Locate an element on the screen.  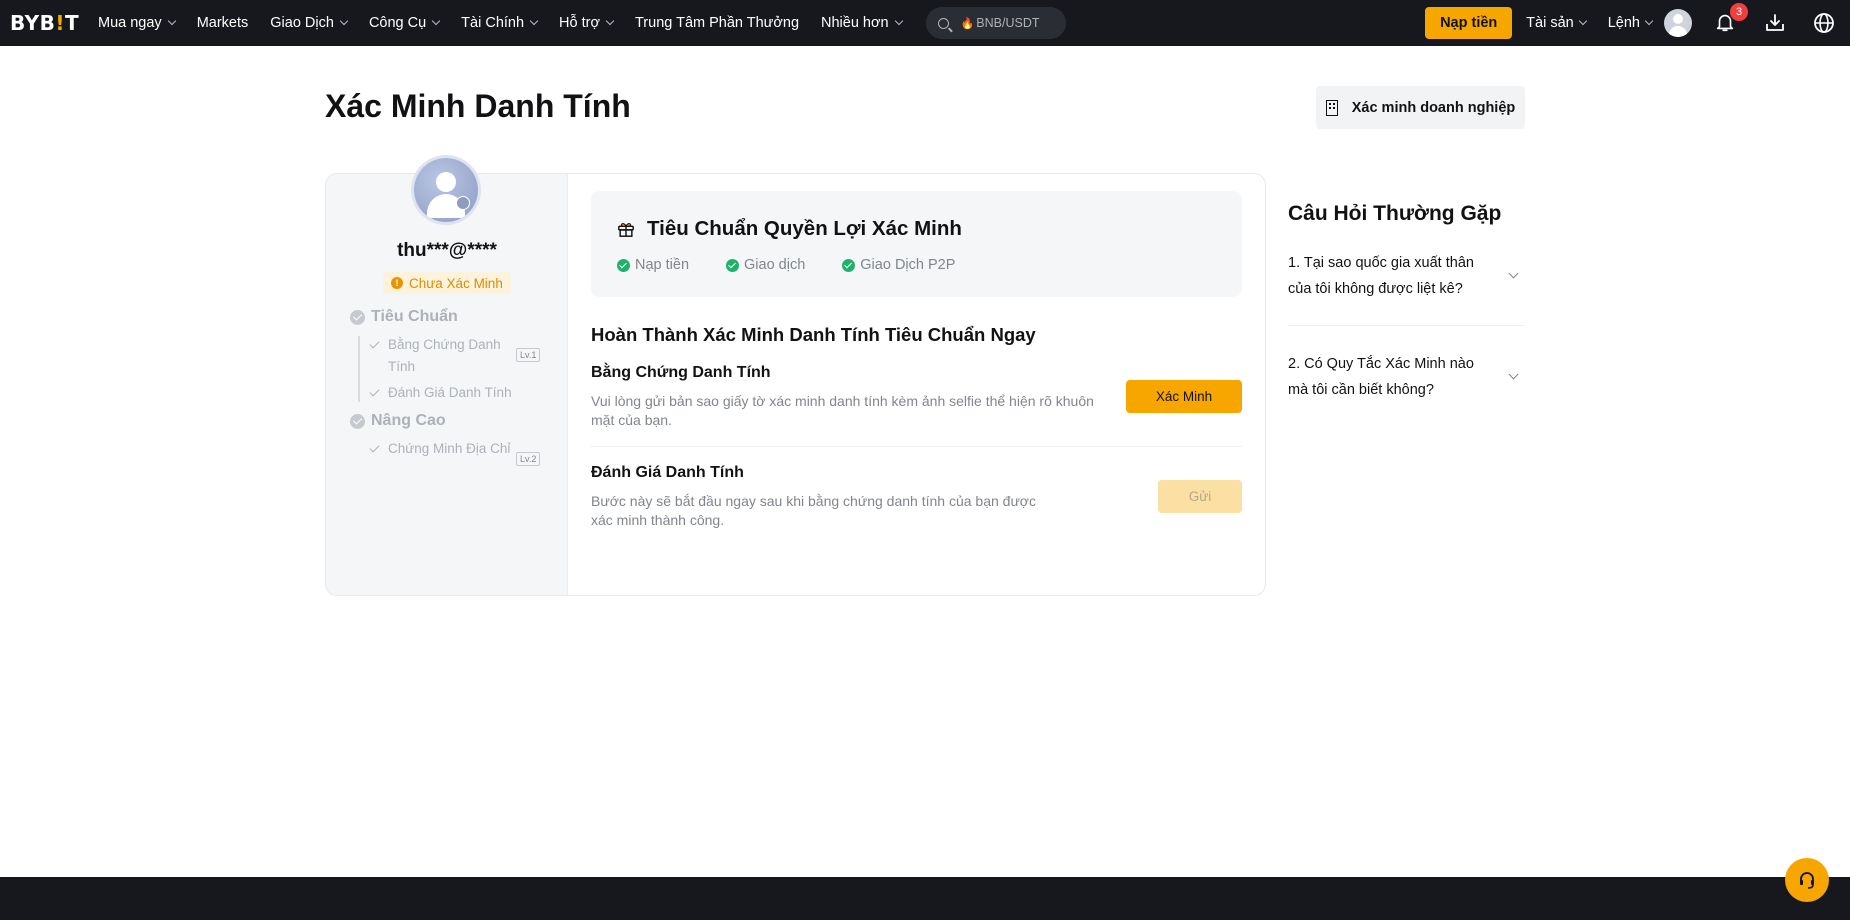
step-label: Đánh Giá Danh Tính is located at coordinates (450, 392).